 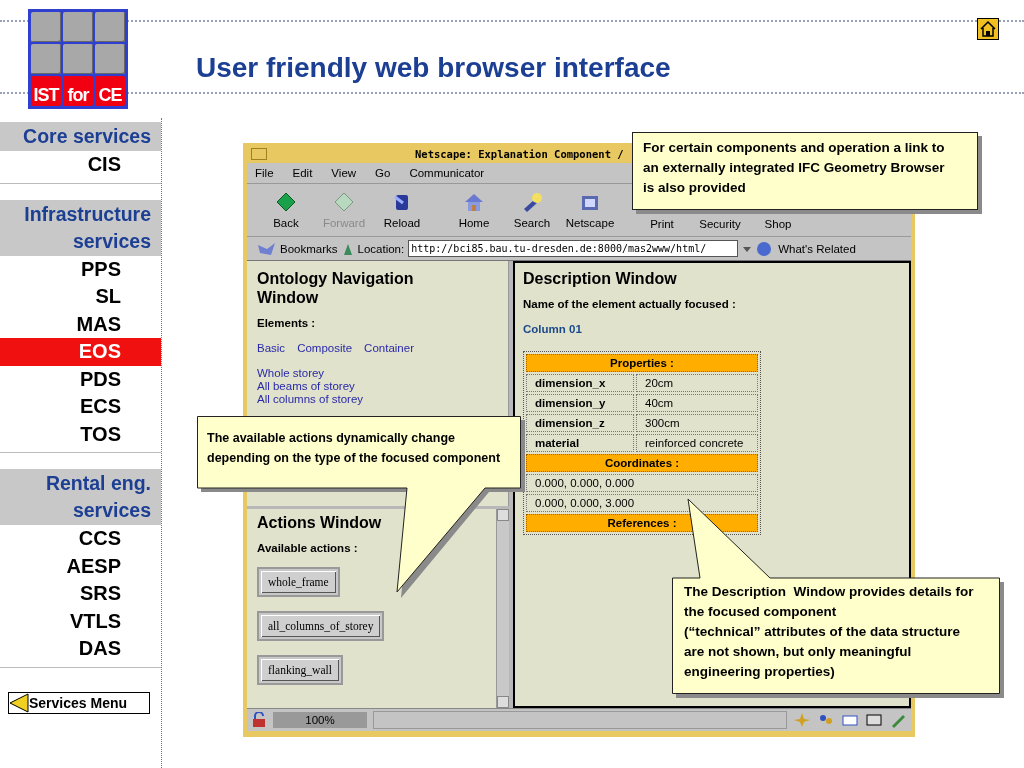 I want to click on card-icon, so click(x=874, y=720).